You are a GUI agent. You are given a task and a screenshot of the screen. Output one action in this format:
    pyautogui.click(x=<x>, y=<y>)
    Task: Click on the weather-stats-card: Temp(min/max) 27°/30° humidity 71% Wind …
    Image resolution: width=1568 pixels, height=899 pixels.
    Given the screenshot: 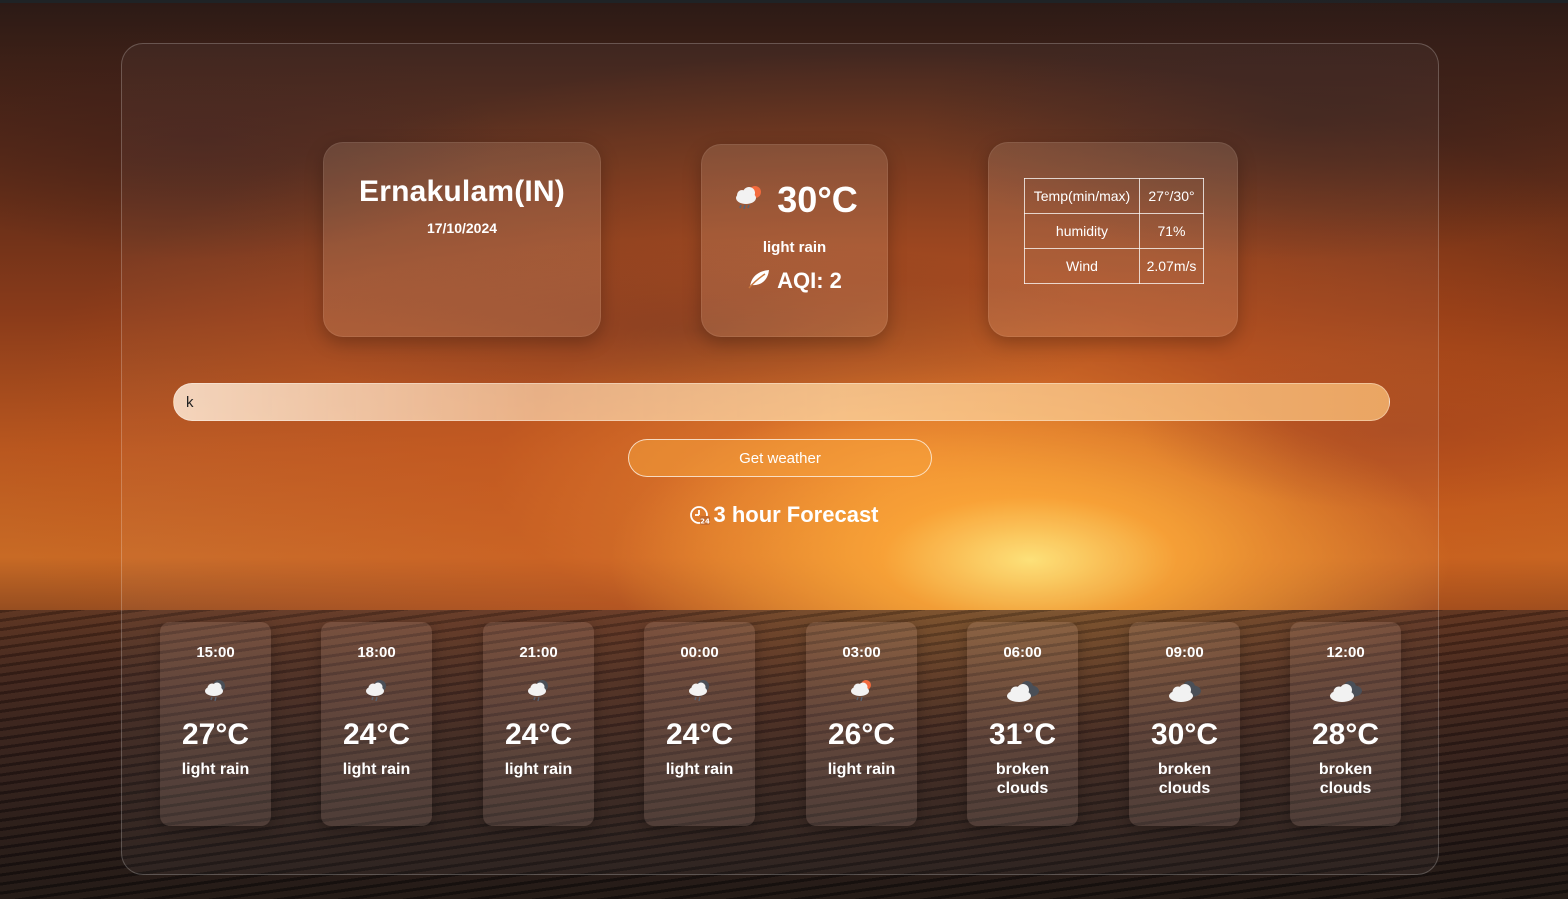 What is the action you would take?
    pyautogui.click(x=1113, y=239)
    